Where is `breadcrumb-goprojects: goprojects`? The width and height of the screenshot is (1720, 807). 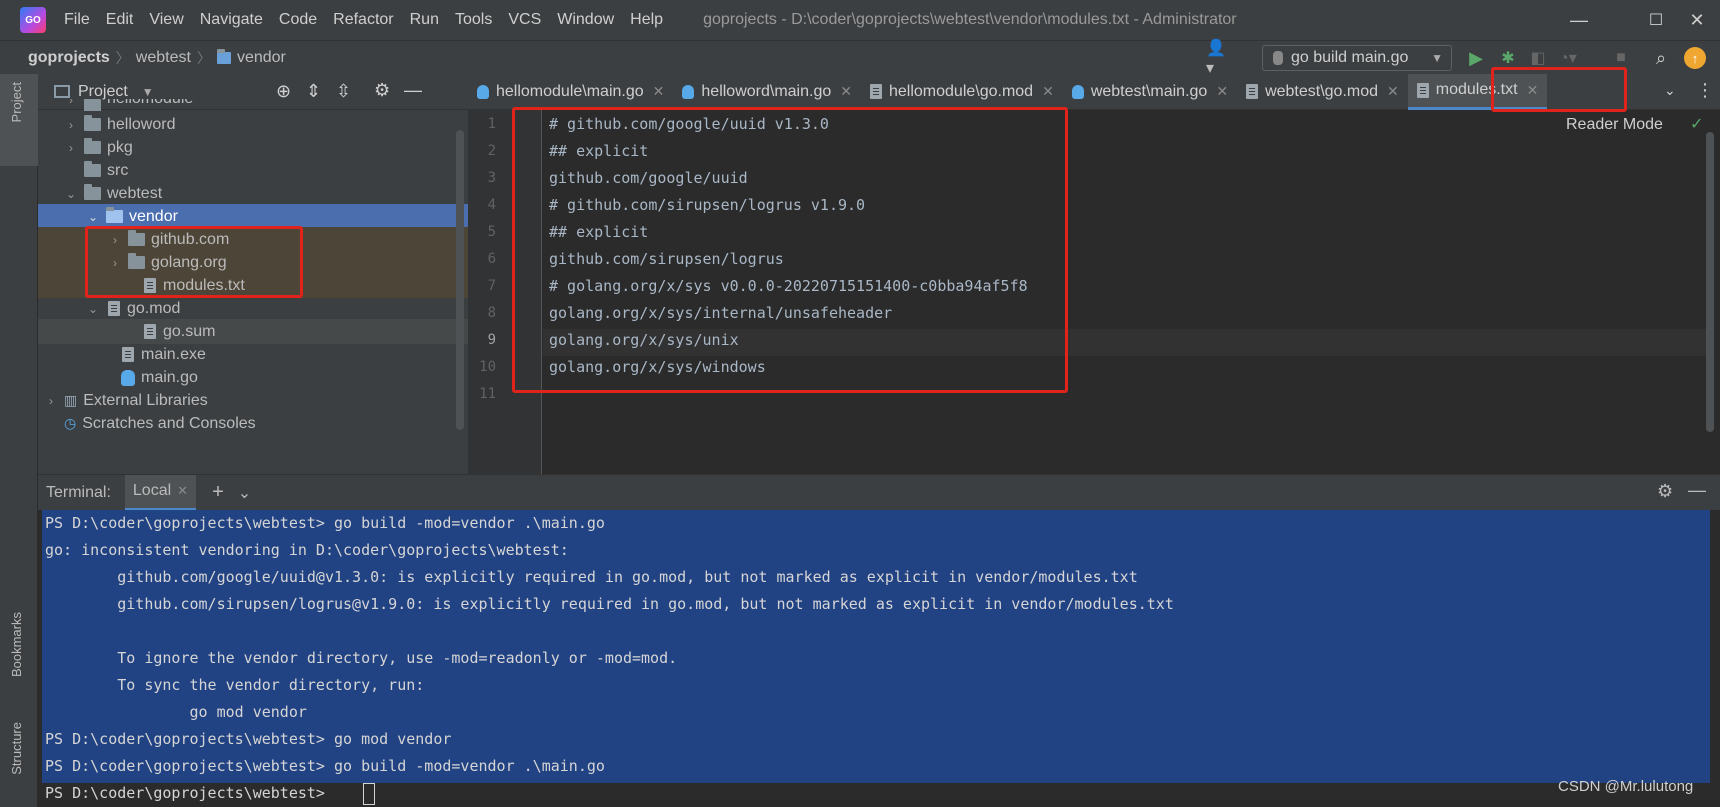 breadcrumb-goprojects: goprojects is located at coordinates (69, 58).